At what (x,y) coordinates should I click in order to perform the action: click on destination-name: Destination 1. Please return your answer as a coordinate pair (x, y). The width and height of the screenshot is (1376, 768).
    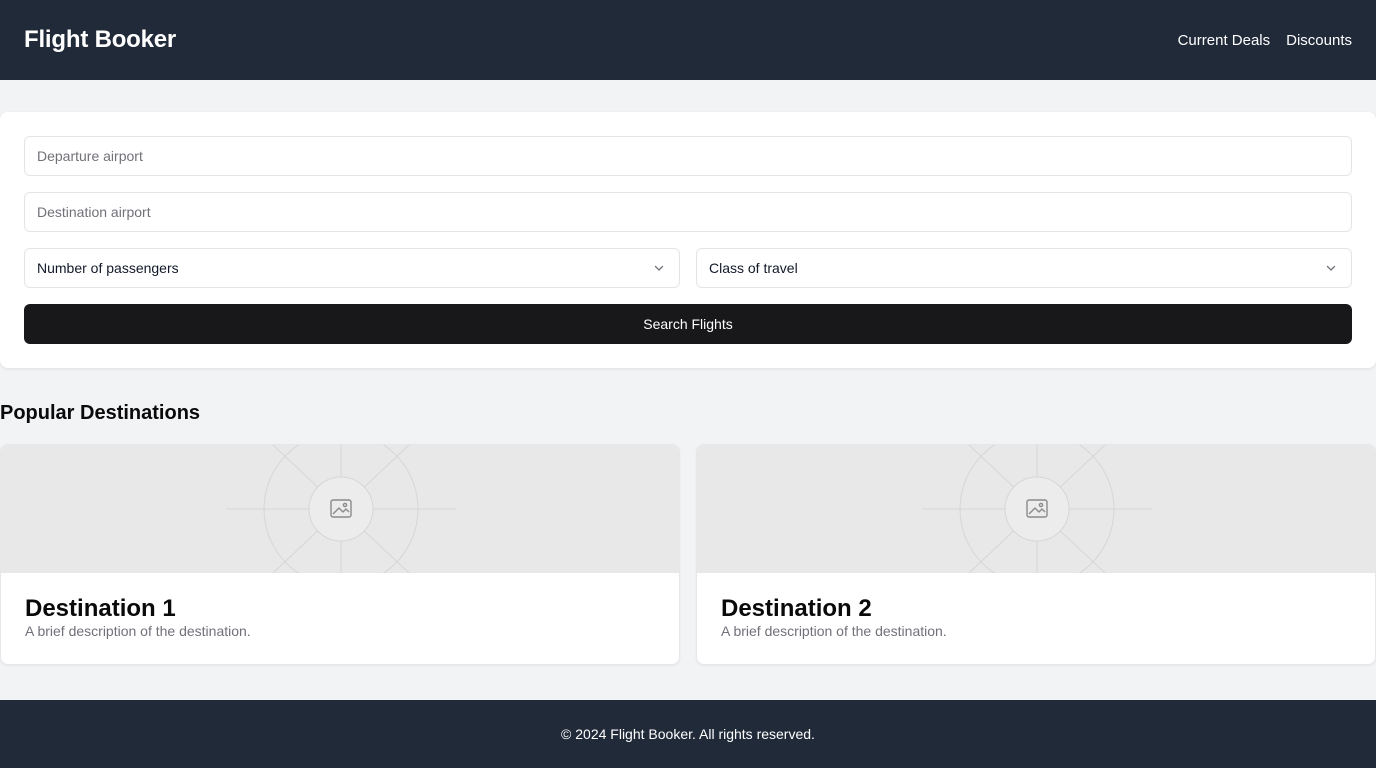
    Looking at the image, I should click on (100, 608).